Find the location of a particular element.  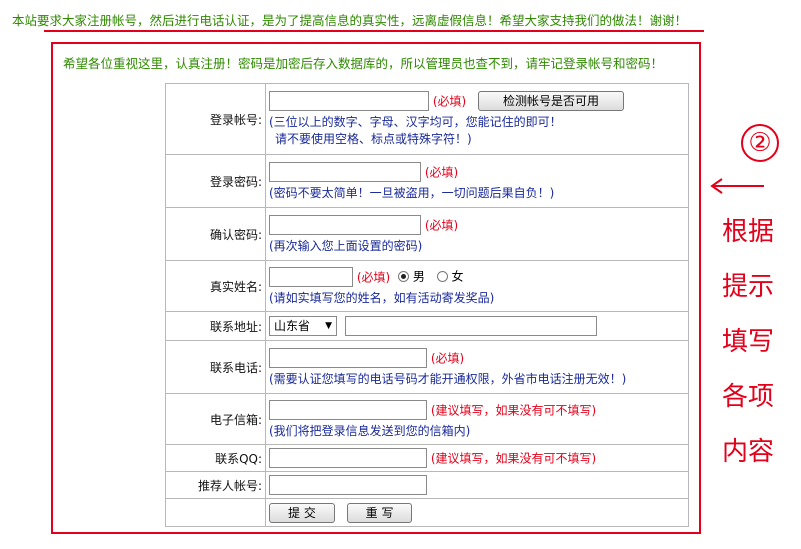

reset-button: 重 写 is located at coordinates (379, 512).